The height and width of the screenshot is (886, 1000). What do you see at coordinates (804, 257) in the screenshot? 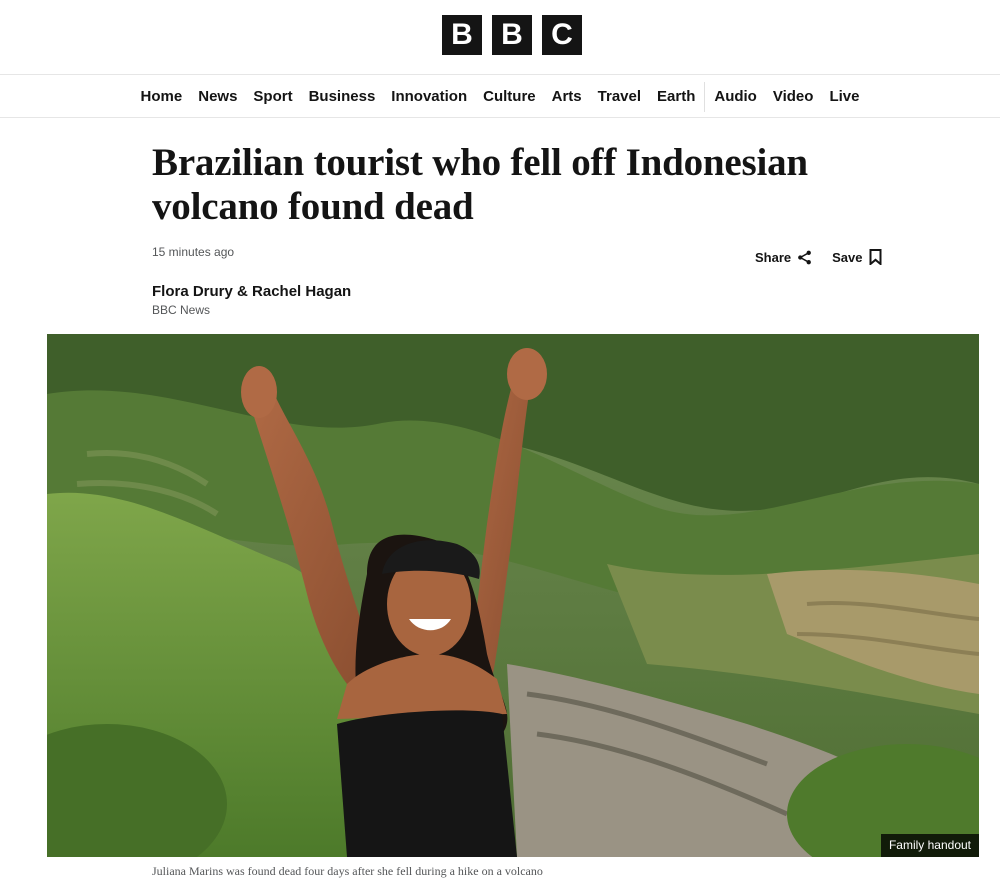
I see `share-icon` at bounding box center [804, 257].